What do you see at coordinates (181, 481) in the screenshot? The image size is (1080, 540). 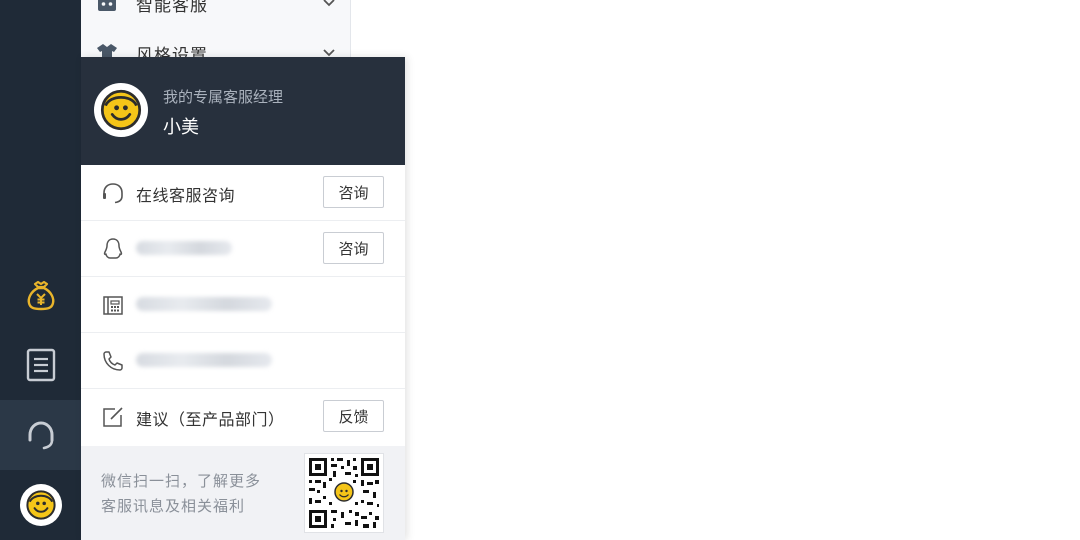 I see `wechat-promo-line-1: 微信扫一扫，了解更多` at bounding box center [181, 481].